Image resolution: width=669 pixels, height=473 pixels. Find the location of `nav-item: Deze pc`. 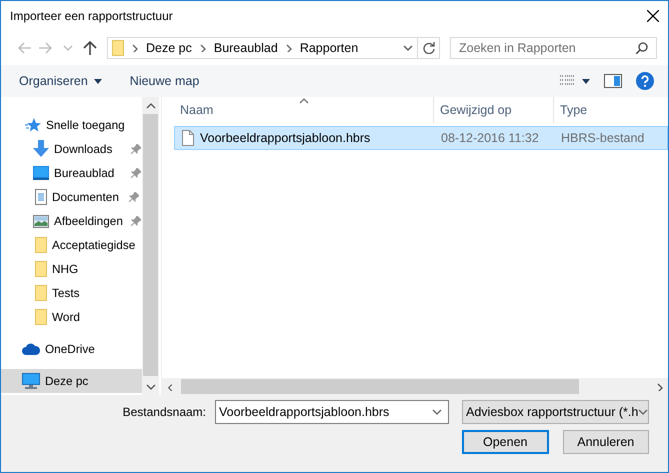

nav-item: Deze pc is located at coordinates (71, 381).